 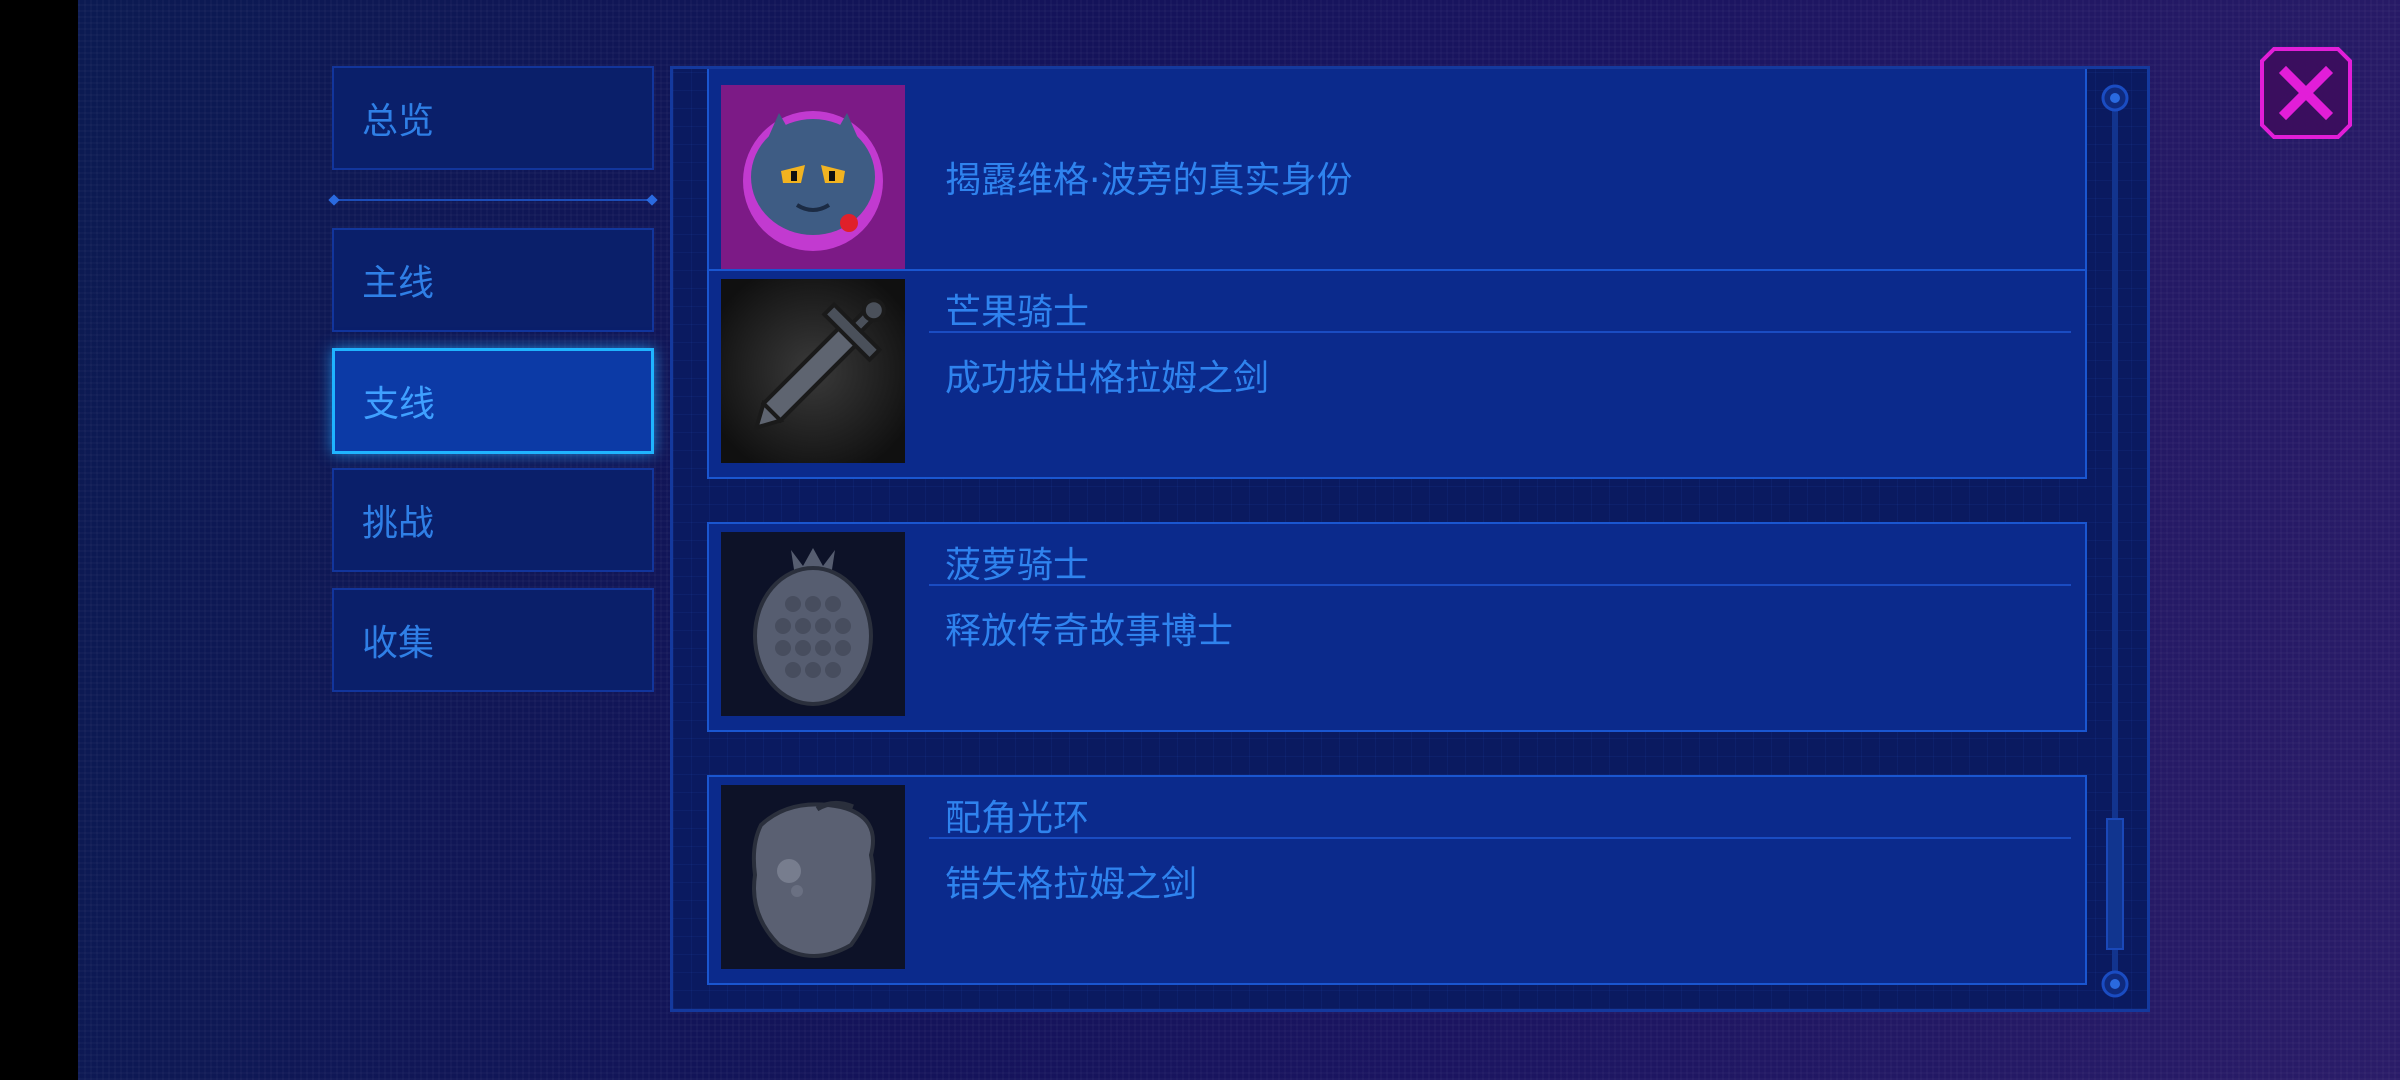 What do you see at coordinates (1017, 565) in the screenshot?
I see `achievement-title: 菠萝骑士` at bounding box center [1017, 565].